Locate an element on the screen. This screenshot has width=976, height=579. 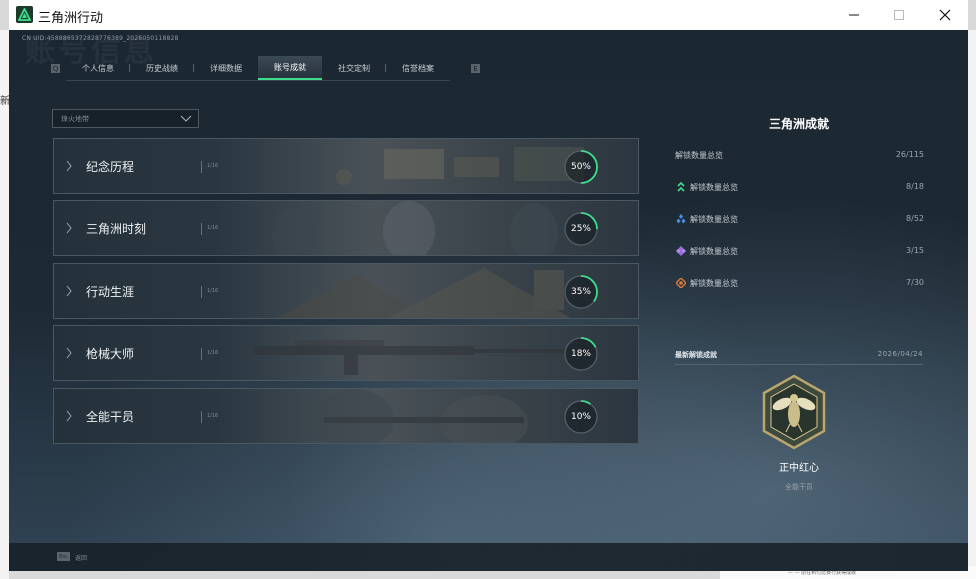
tab-account-achievements: 账号成就 is located at coordinates (290, 68).